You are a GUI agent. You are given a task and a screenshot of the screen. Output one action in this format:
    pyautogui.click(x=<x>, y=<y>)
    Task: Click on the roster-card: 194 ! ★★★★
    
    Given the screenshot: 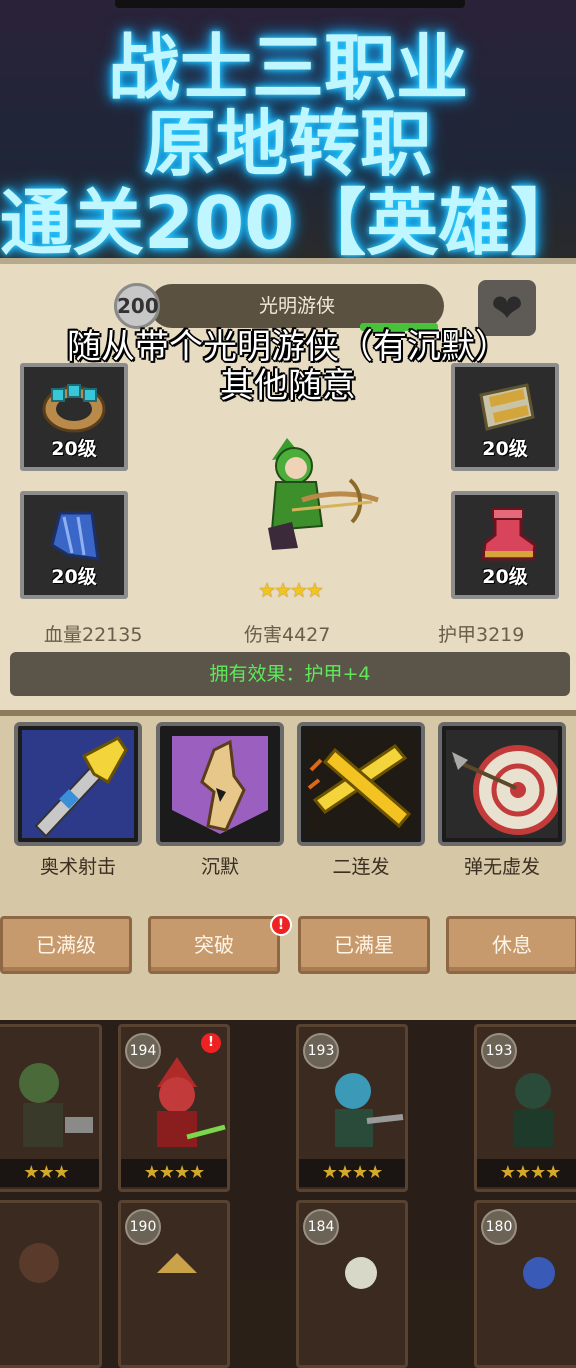 What is the action you would take?
    pyautogui.click(x=174, y=1108)
    